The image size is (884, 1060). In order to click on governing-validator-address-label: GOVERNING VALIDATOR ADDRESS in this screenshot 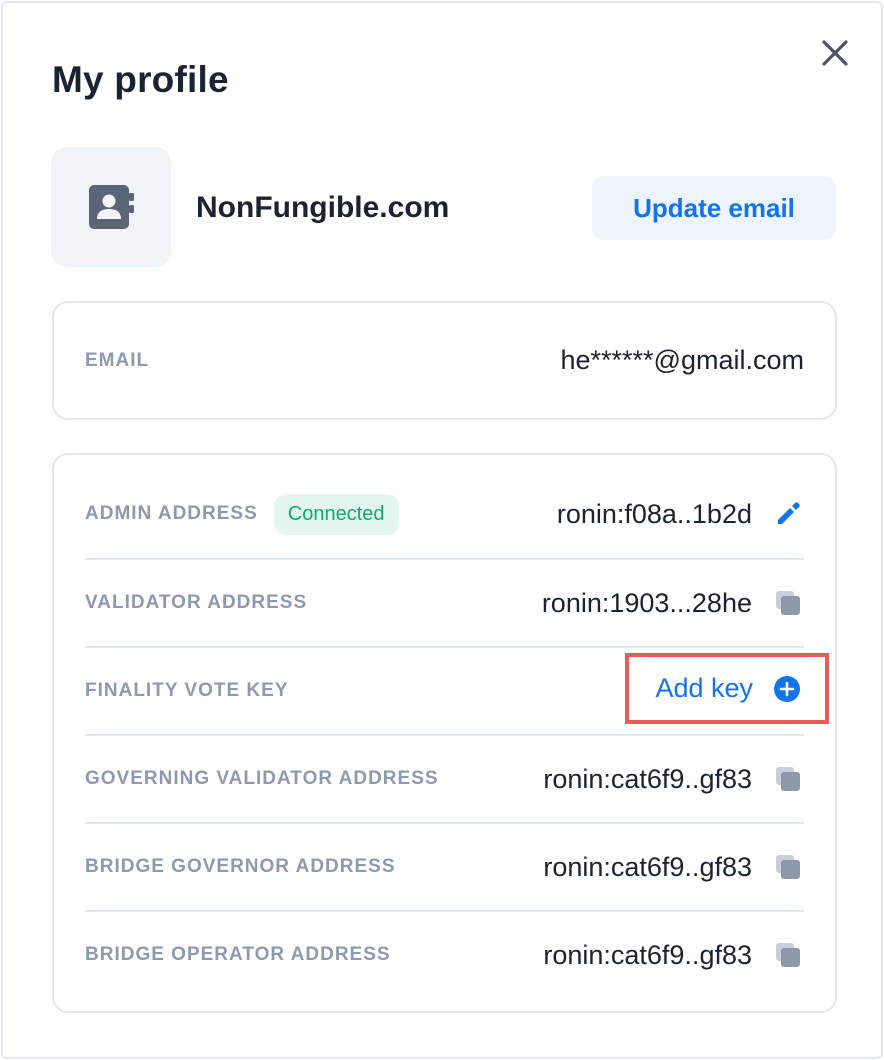, I will do `click(262, 778)`.